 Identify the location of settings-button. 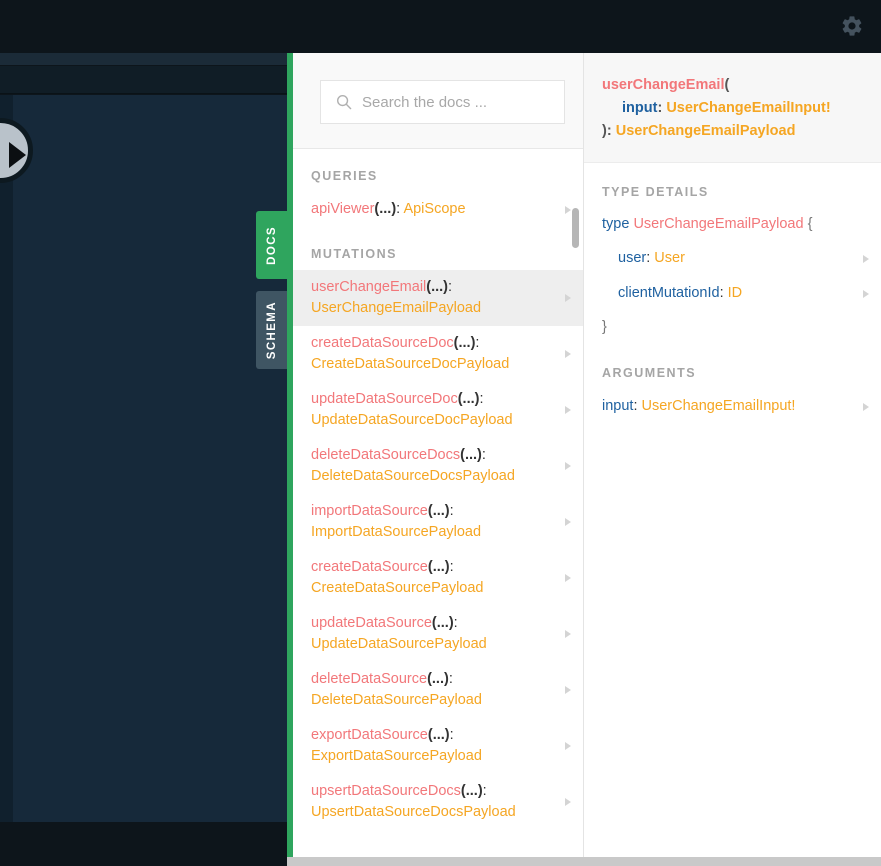
(852, 26).